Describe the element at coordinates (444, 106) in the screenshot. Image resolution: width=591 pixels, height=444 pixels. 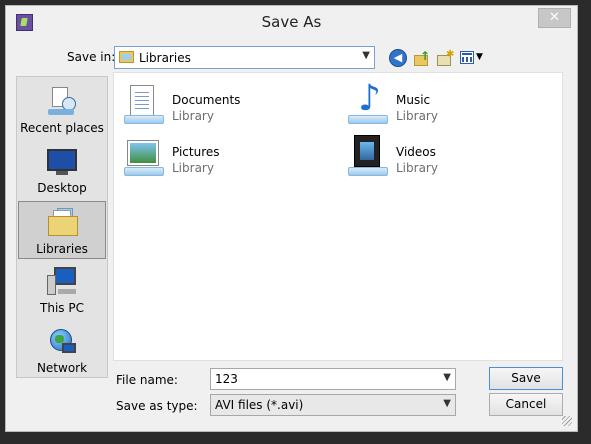
I see `library-item-music: ♪ Music Library` at that location.